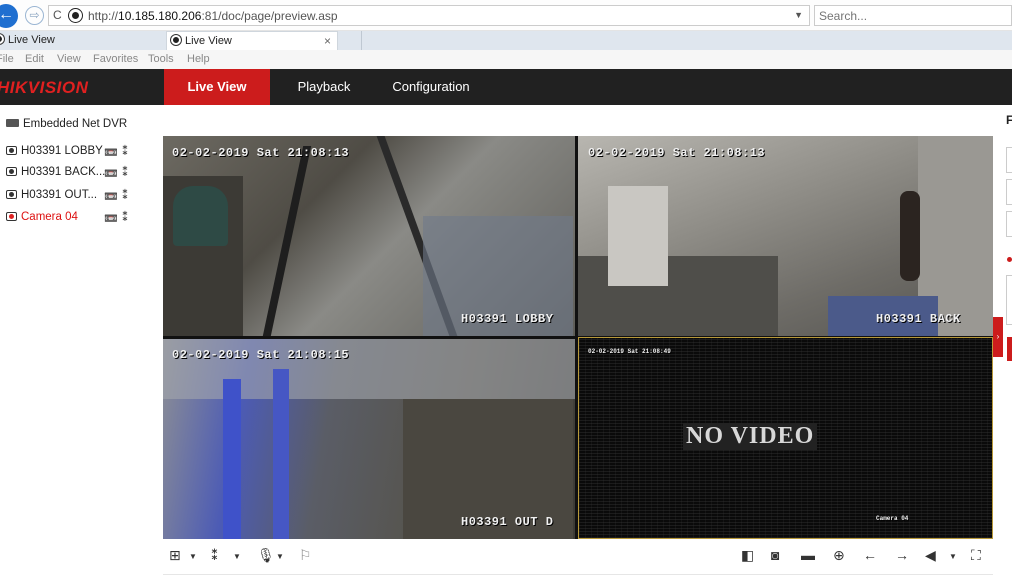  I want to click on site-icon, so click(75, 15).